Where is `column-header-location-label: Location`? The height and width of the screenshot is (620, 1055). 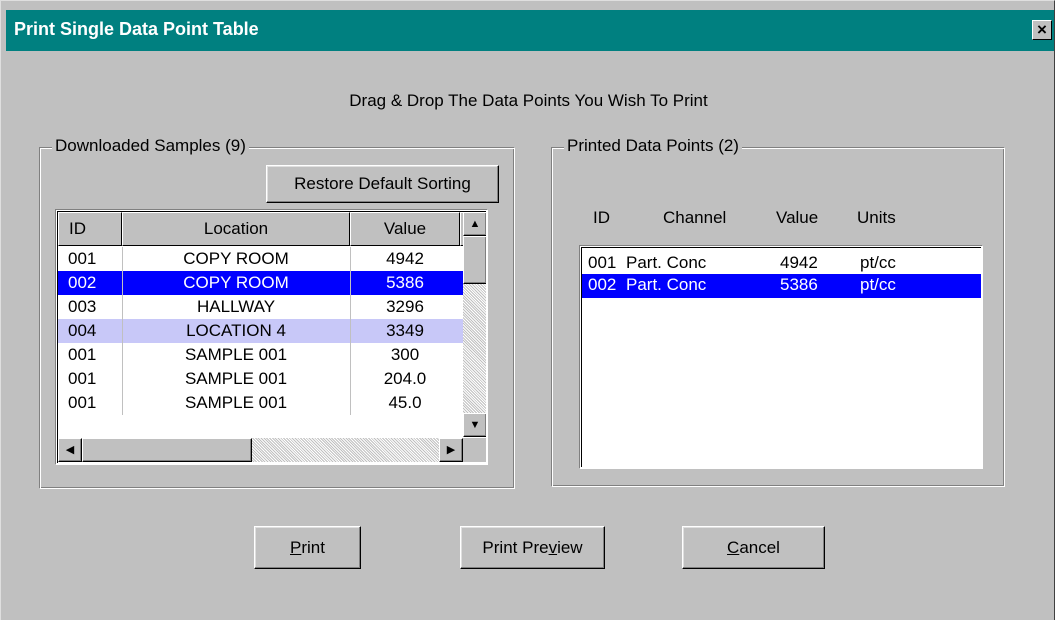
column-header-location-label: Location is located at coordinates (236, 228).